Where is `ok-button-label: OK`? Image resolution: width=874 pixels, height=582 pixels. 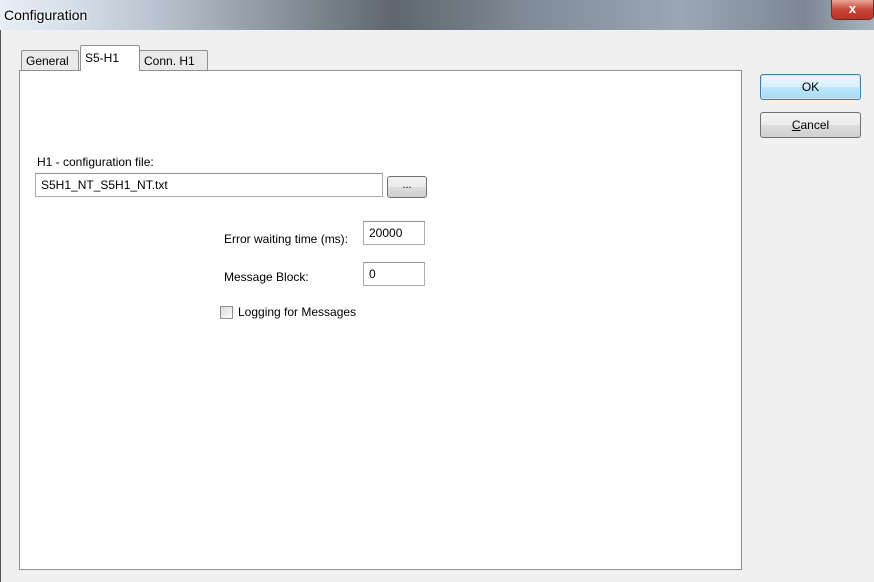 ok-button-label: OK is located at coordinates (810, 87).